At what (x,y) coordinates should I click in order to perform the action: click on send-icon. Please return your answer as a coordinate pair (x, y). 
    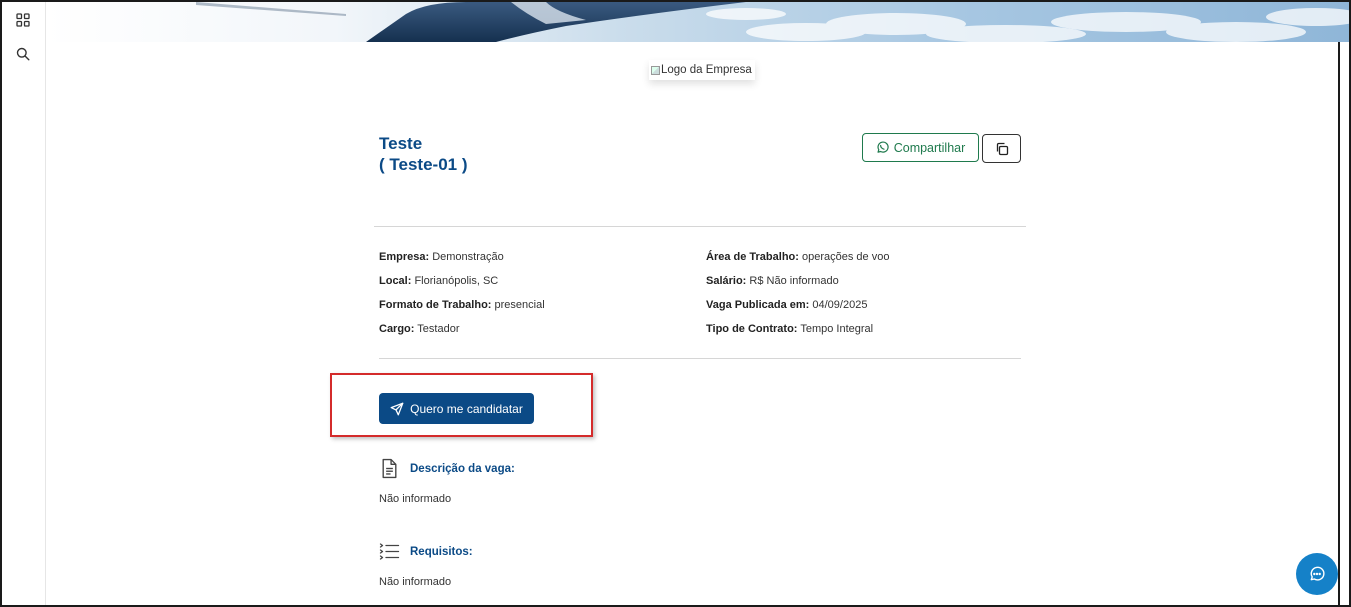
    Looking at the image, I should click on (397, 408).